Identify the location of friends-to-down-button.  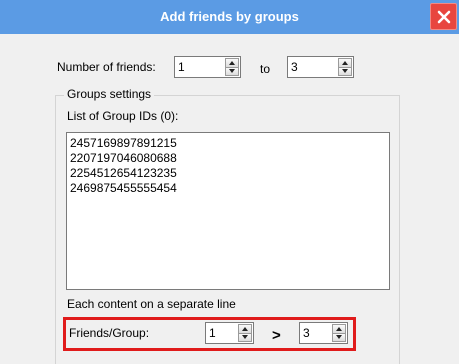
(345, 71).